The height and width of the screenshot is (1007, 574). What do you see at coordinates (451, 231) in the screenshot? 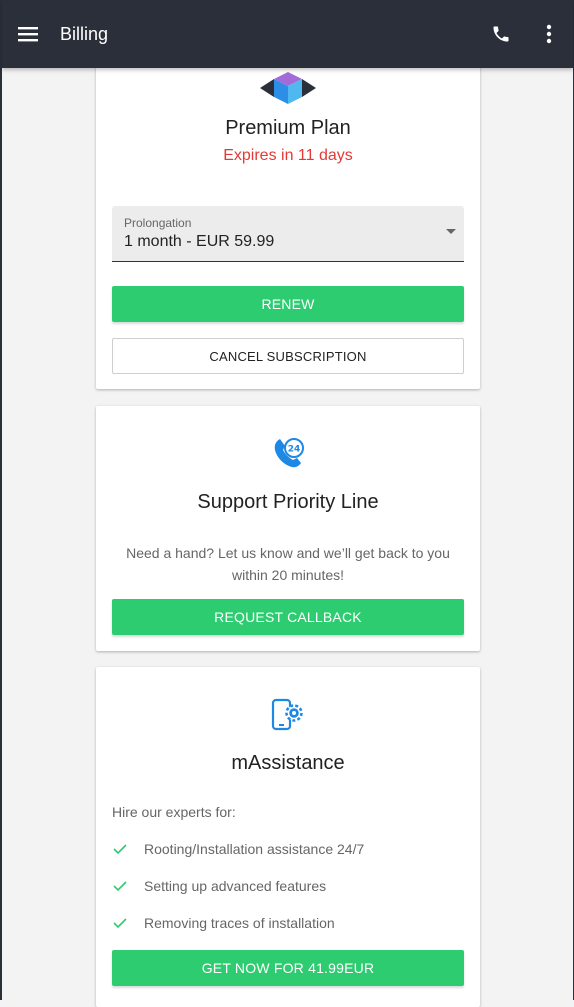
I see `dropdown-arrow-icon` at bounding box center [451, 231].